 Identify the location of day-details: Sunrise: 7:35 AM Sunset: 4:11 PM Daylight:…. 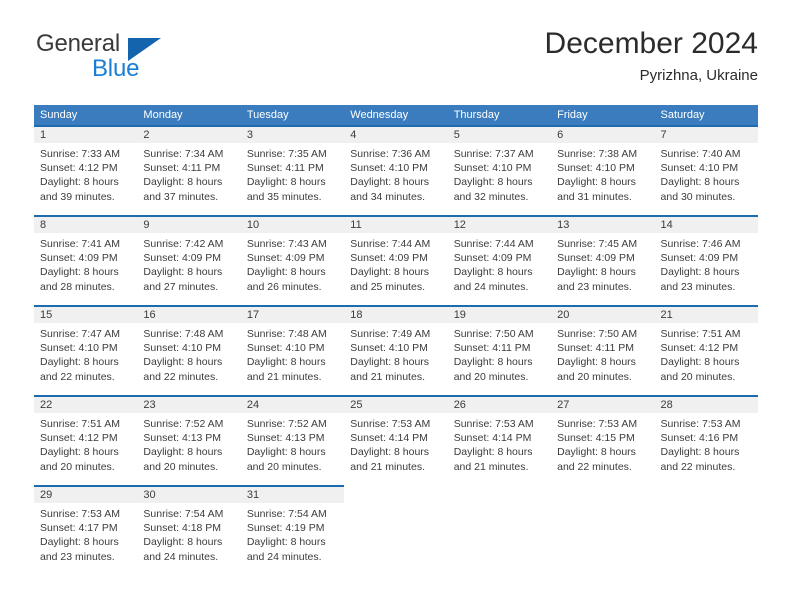
(292, 173).